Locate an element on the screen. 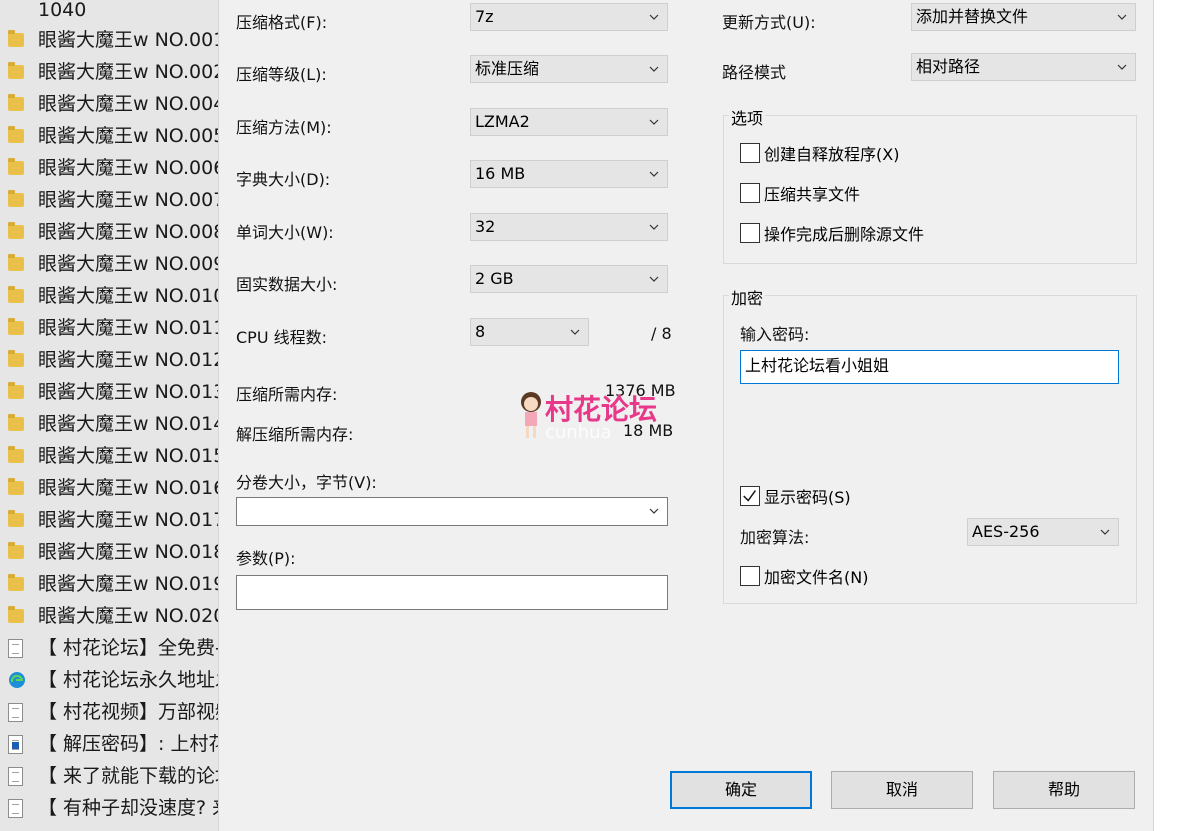 Image resolution: width=1180 pixels, height=831 pixels. folder-item: 眼酱大魔王w NO.002 is located at coordinates (115, 72).